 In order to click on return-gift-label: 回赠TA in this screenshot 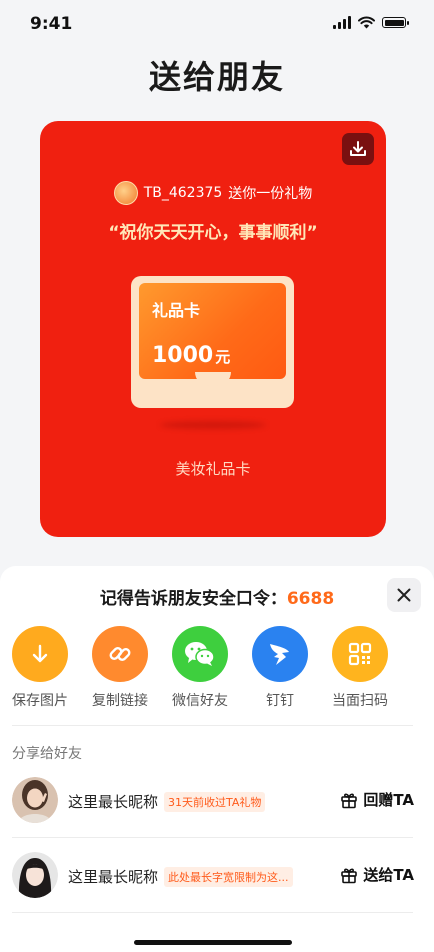, I will do `click(388, 800)`.